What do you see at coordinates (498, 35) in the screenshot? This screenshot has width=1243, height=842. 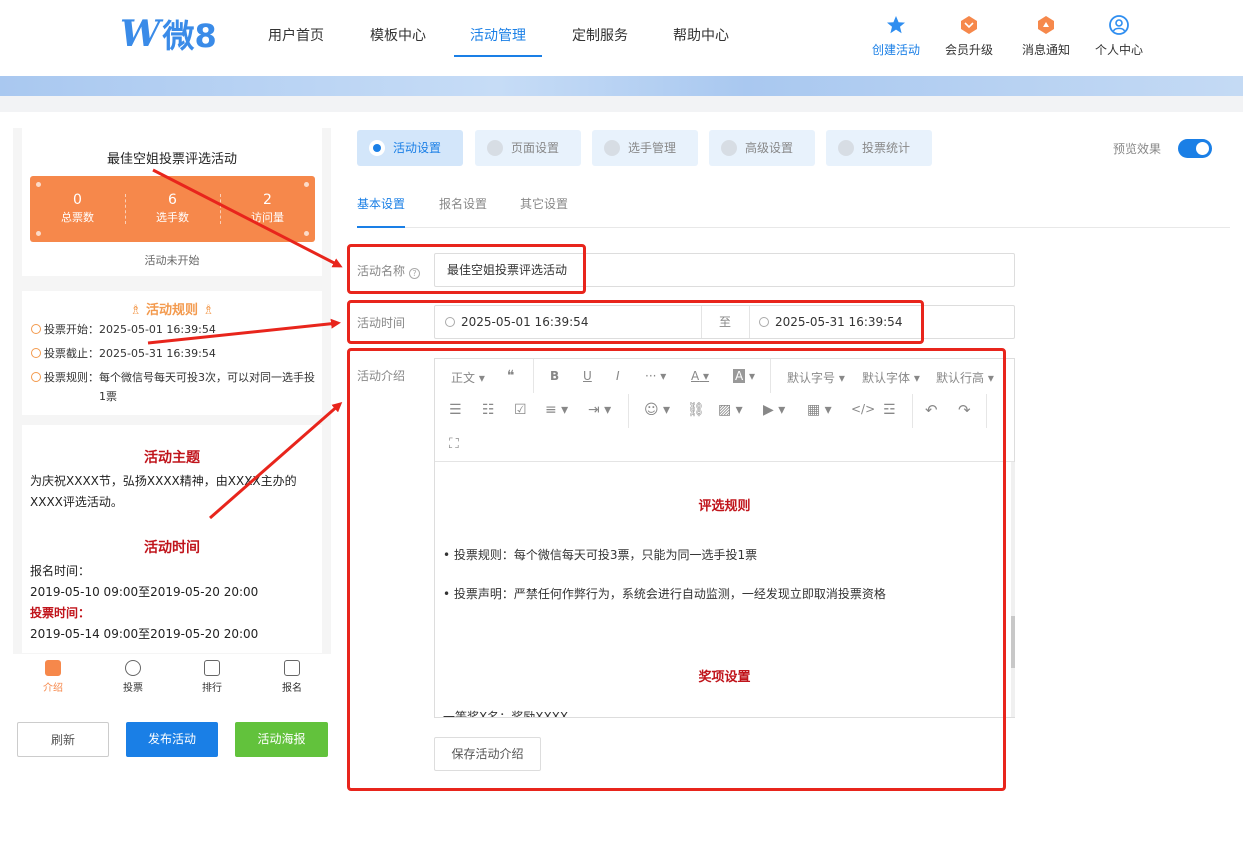 I see `nav-activity-management: 活动管理` at bounding box center [498, 35].